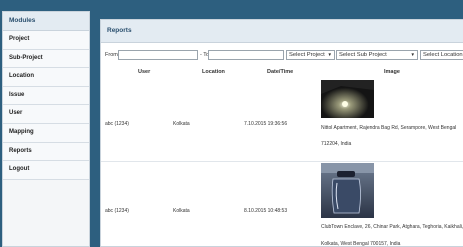 Image resolution: width=463 pixels, height=247 pixels. What do you see at coordinates (46, 133) in the screenshot?
I see `sidebar-item-mapping: Mapping` at bounding box center [46, 133].